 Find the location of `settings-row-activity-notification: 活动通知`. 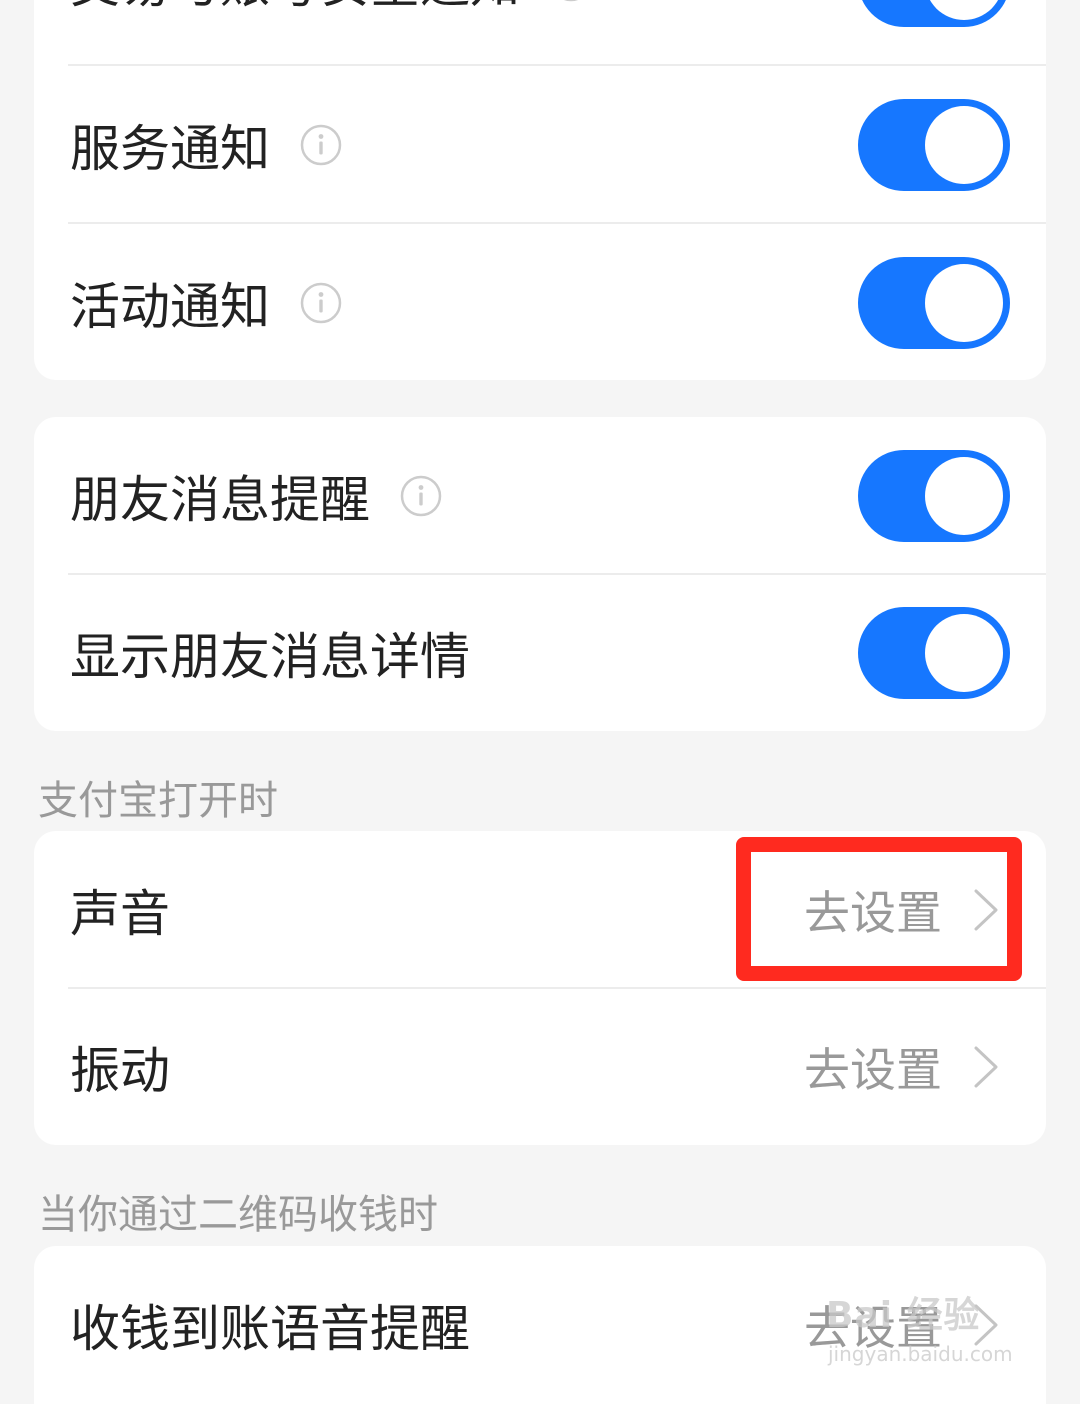

settings-row-activity-notification: 活动通知 is located at coordinates (540, 302).